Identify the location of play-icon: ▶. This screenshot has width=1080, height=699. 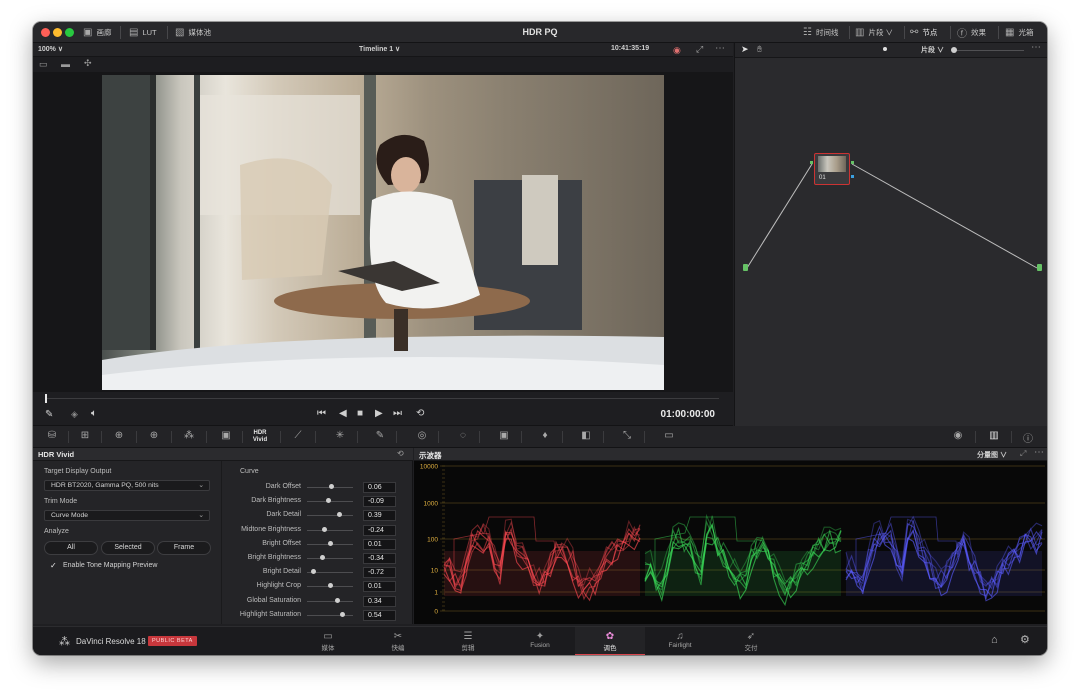
(379, 413).